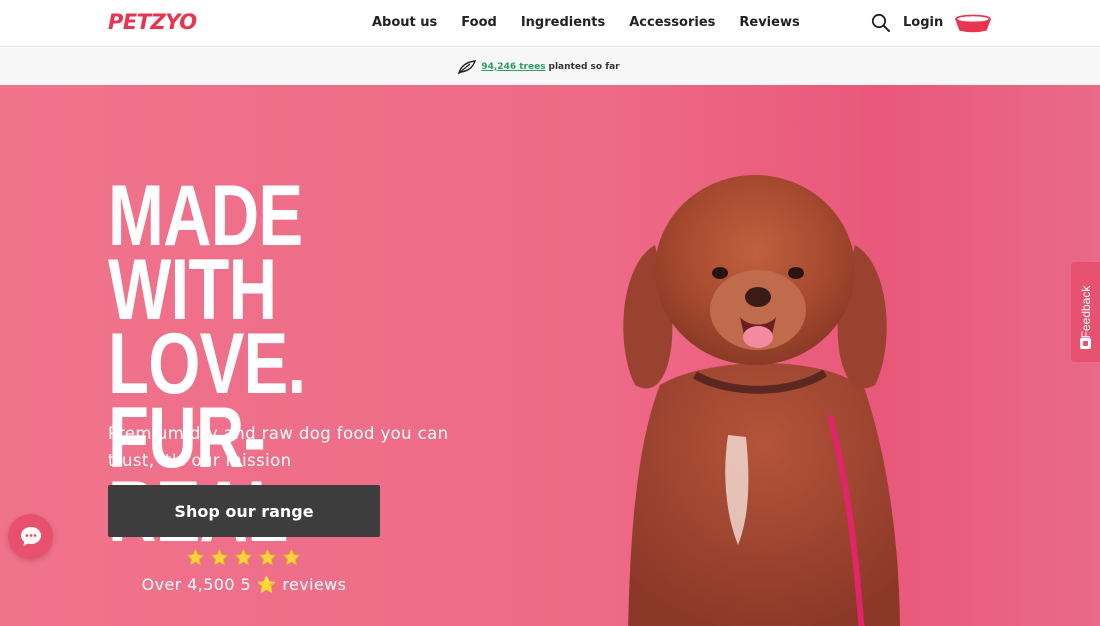 The image size is (1100, 626). Describe the element at coordinates (266, 584) in the screenshot. I see `reviews-star-glyph: ⭐` at that location.